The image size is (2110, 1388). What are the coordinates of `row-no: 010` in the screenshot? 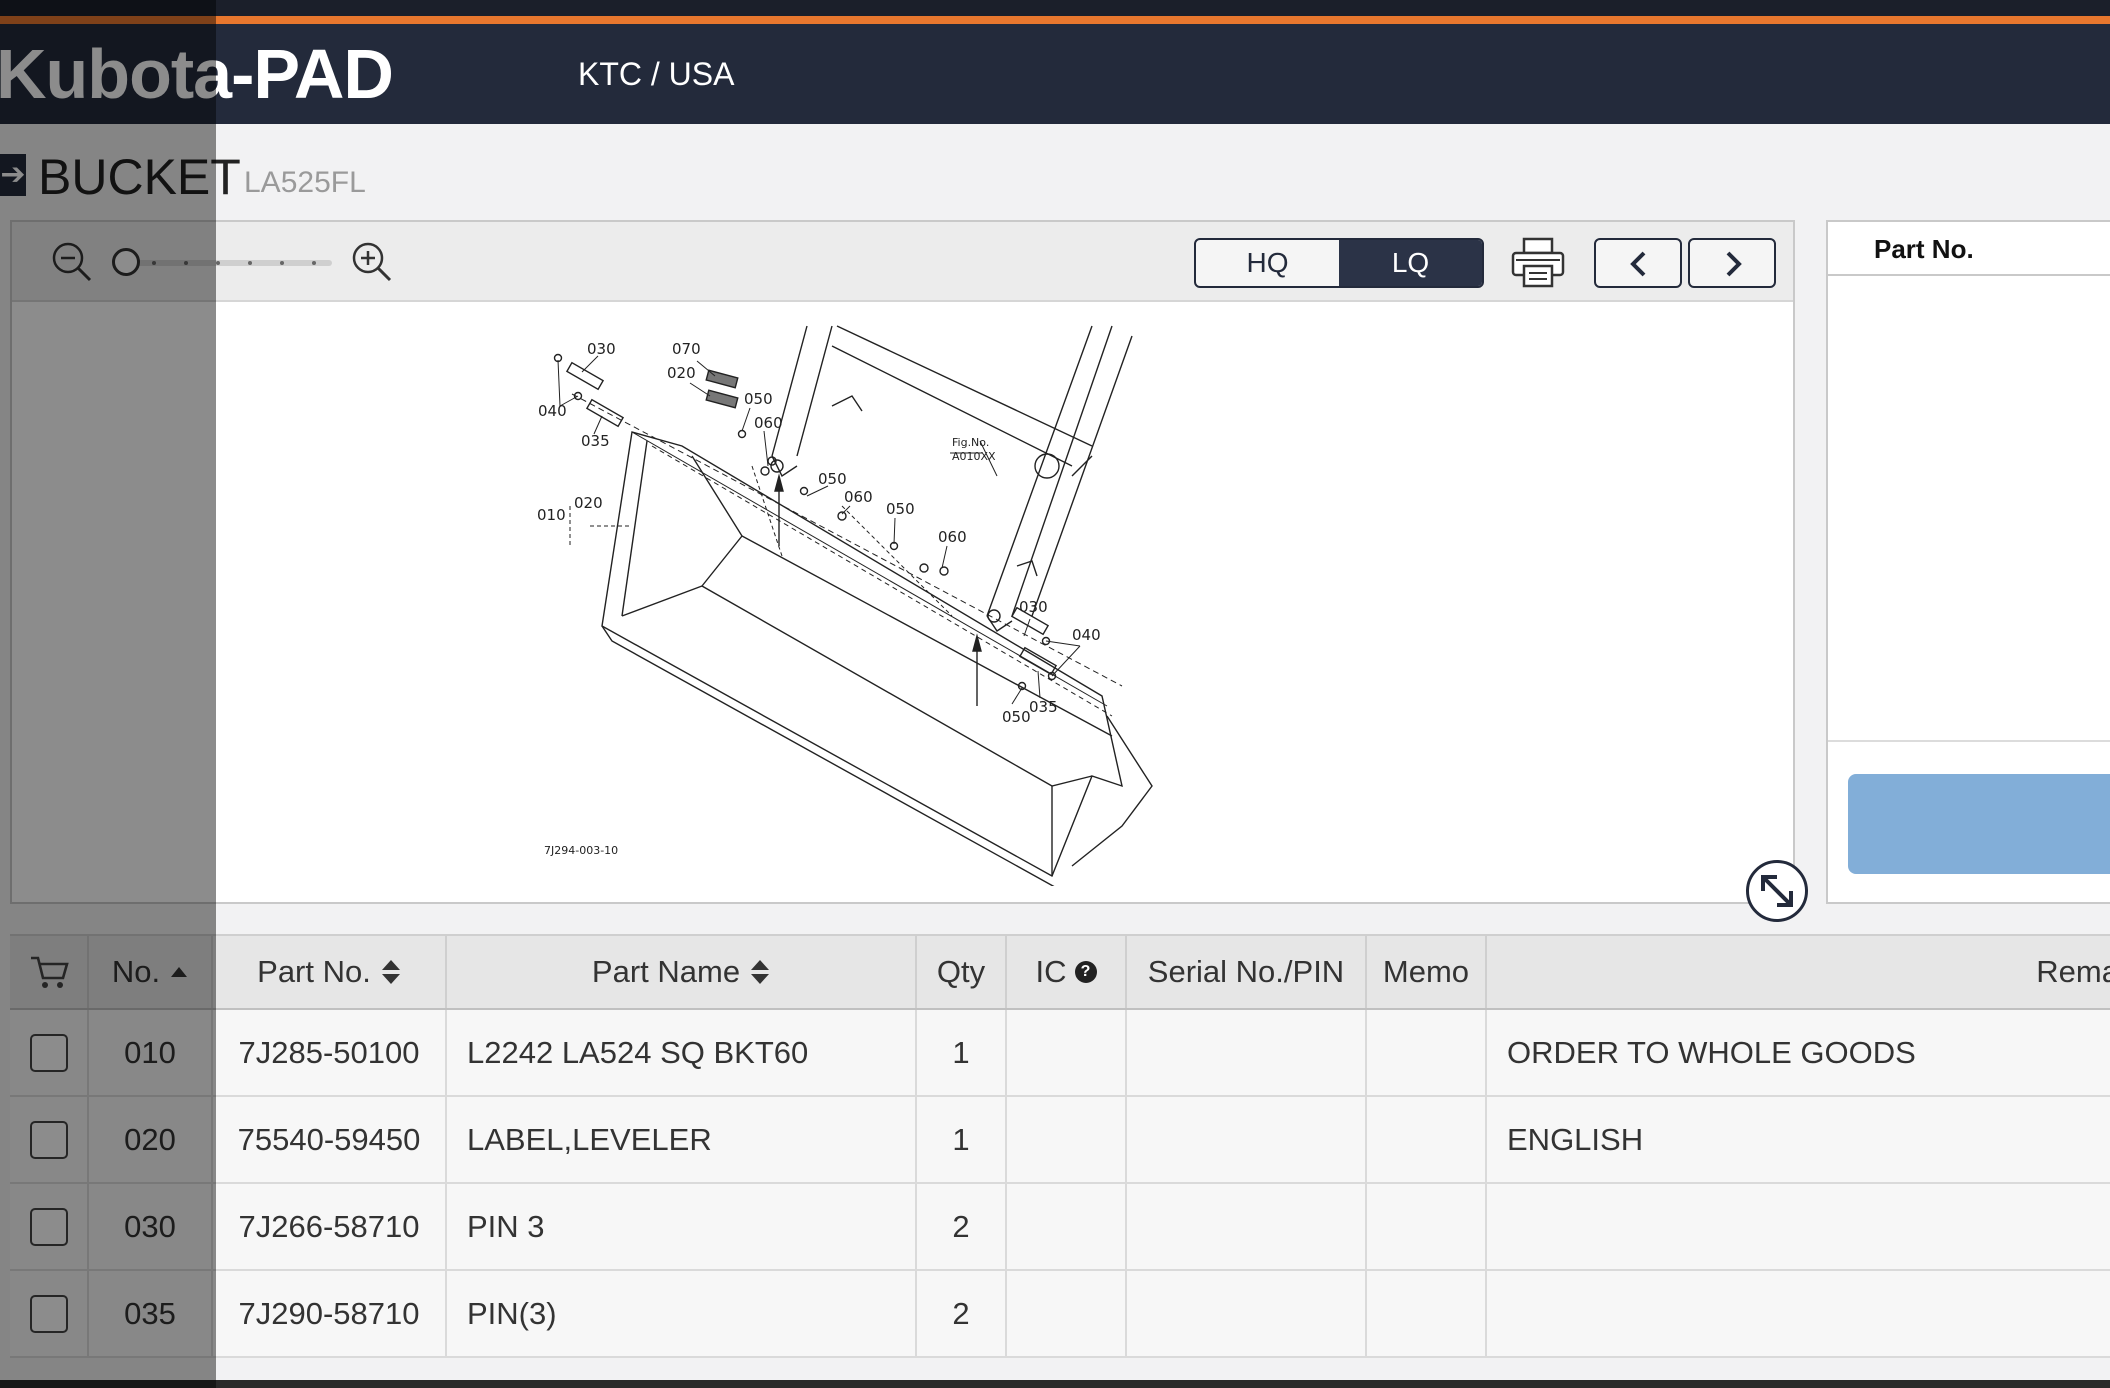 It's located at (151, 1052).